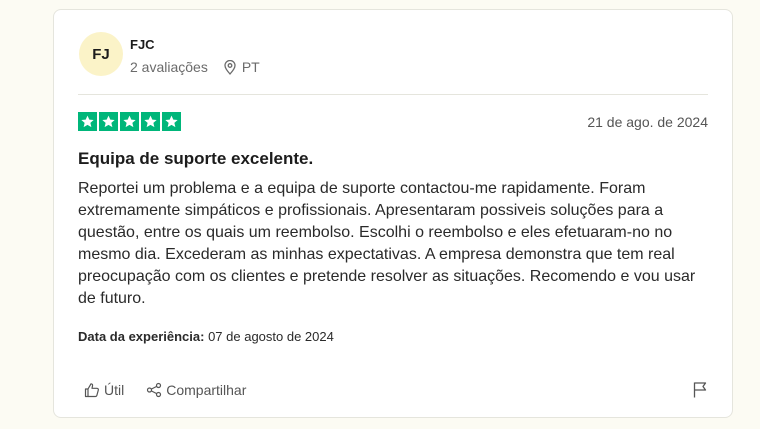  Describe the element at coordinates (647, 122) in the screenshot. I see `review-date: 21 de ago. de 2024` at that location.